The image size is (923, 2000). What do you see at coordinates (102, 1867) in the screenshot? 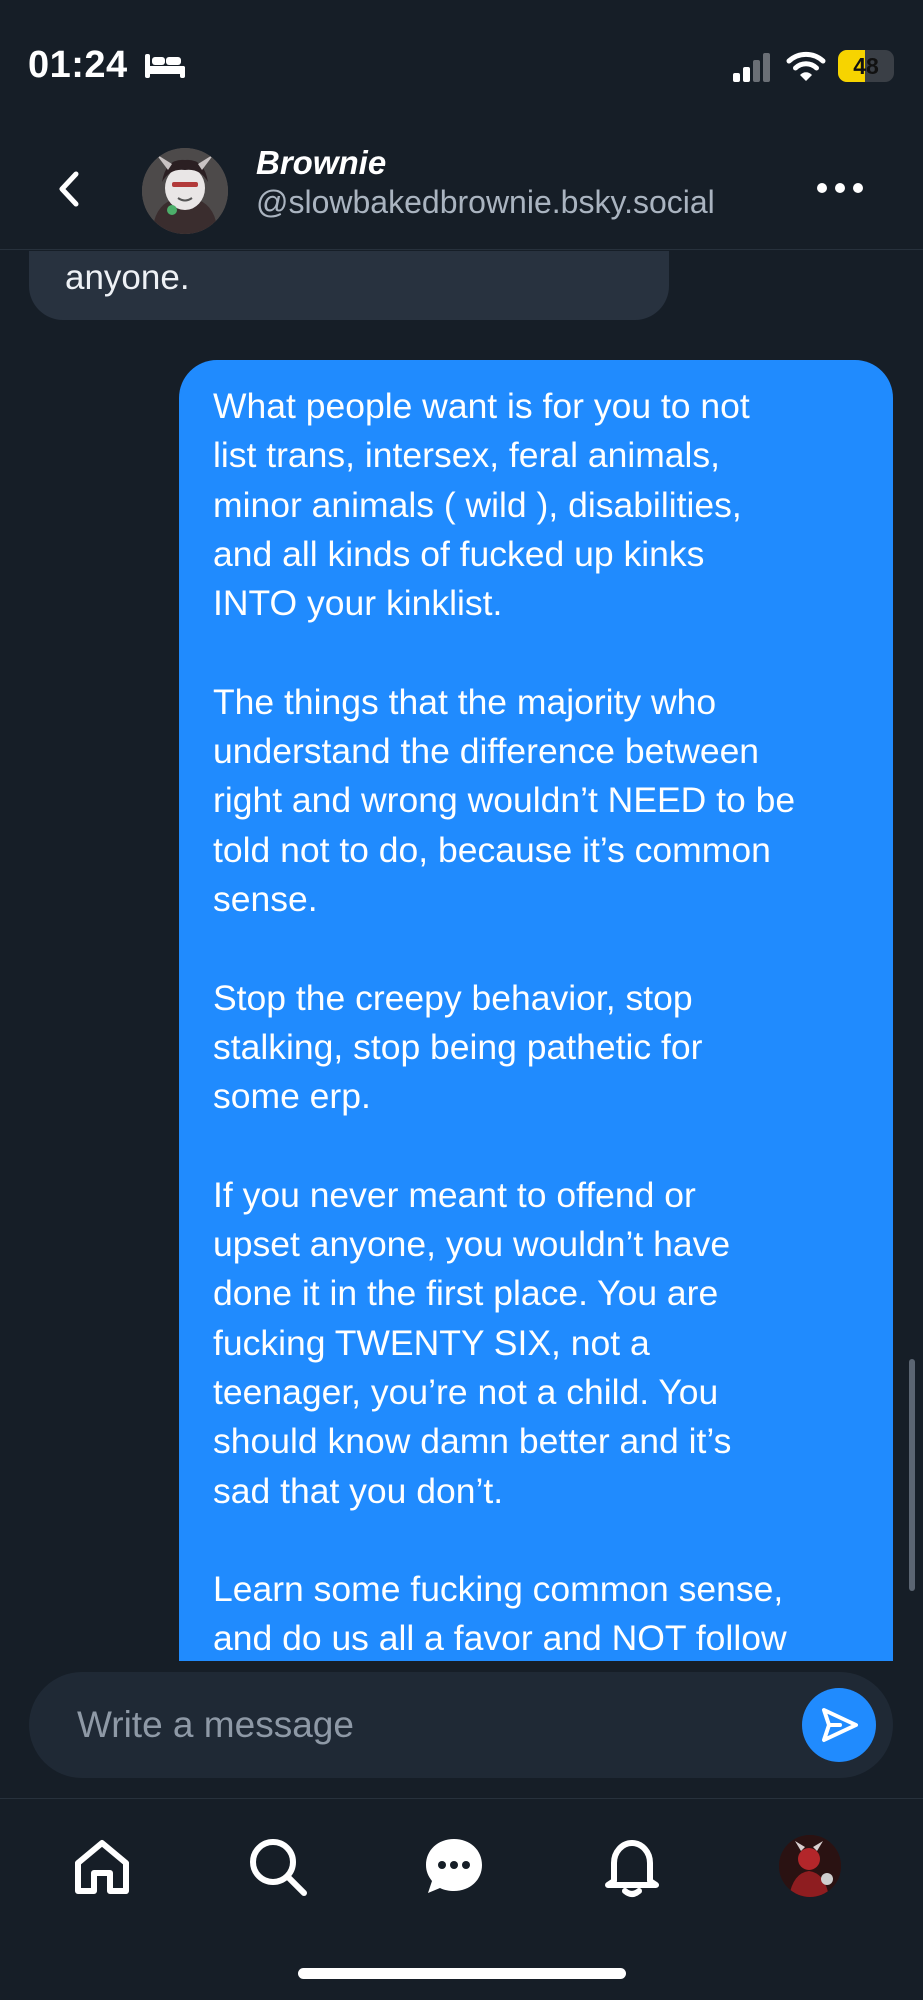
I see `home-icon` at bounding box center [102, 1867].